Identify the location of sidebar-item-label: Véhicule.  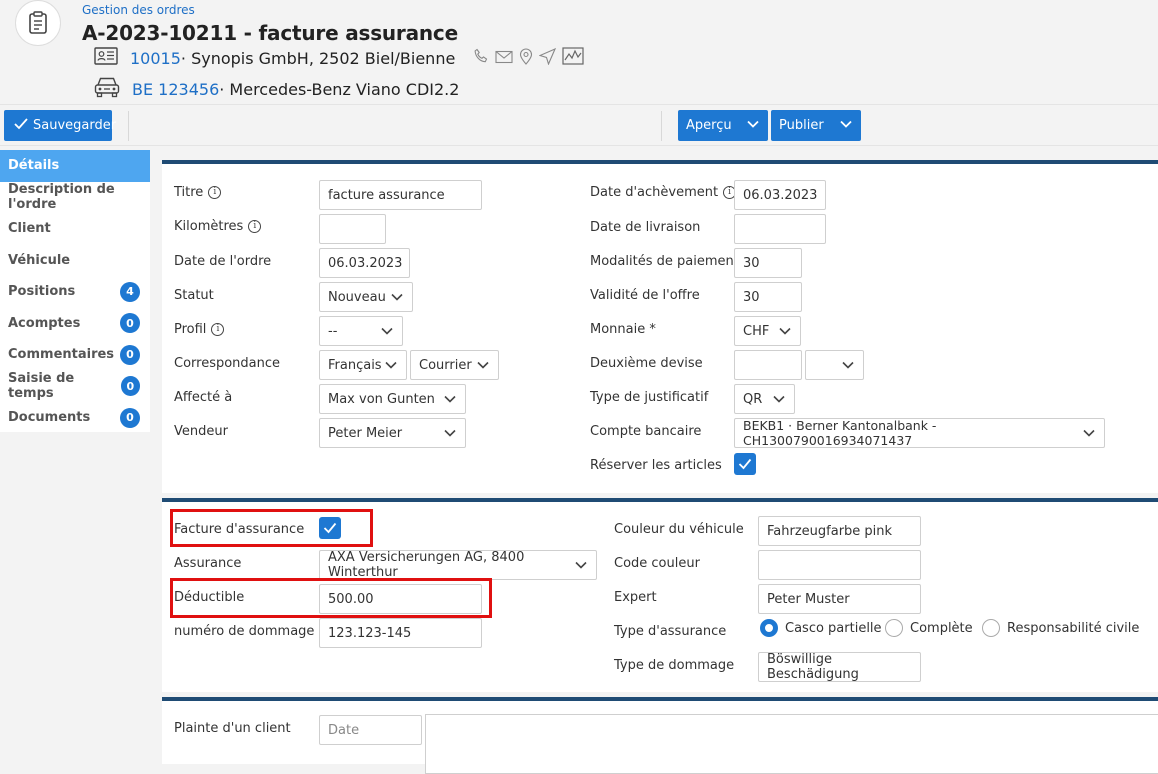
(39, 260).